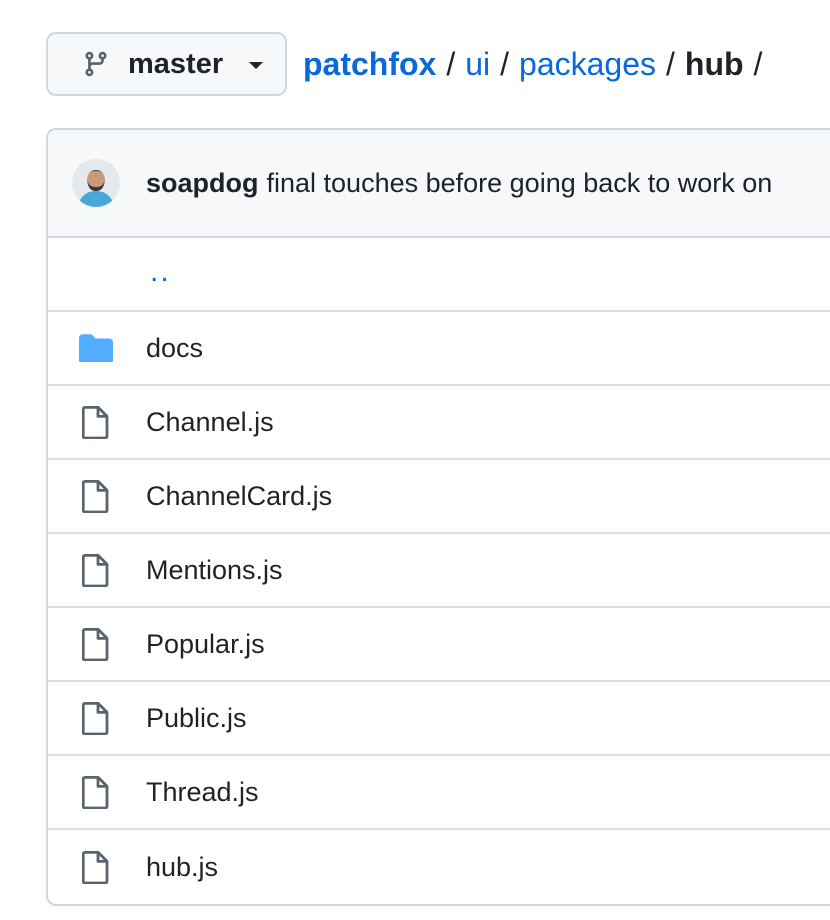 The image size is (830, 920). Describe the element at coordinates (477, 64) in the screenshot. I see `breadcrumb-link-ui: ui` at that location.